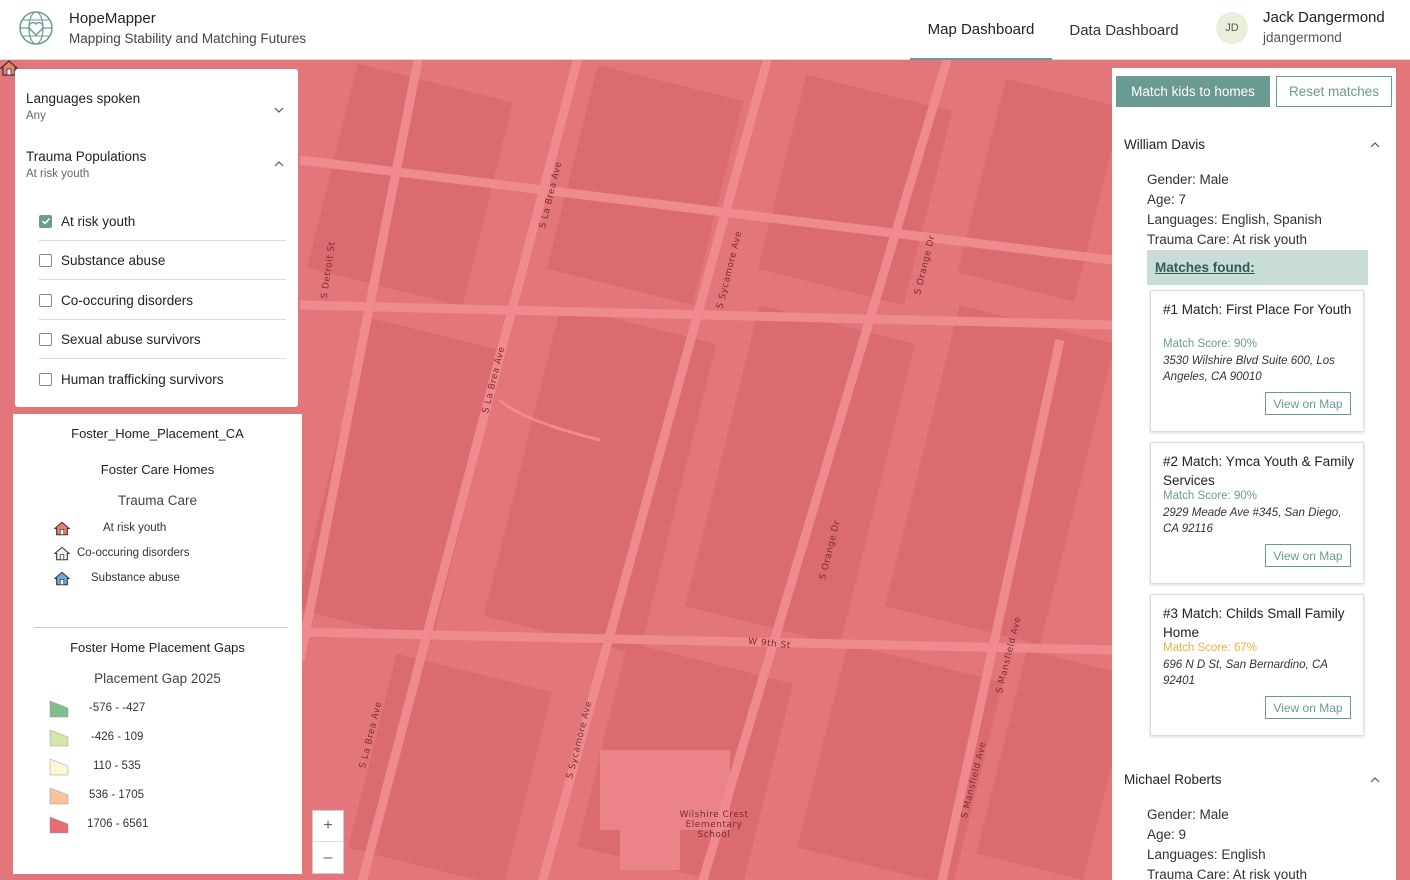  What do you see at coordinates (62, 553) in the screenshot?
I see `home-co-occuring-icon` at bounding box center [62, 553].